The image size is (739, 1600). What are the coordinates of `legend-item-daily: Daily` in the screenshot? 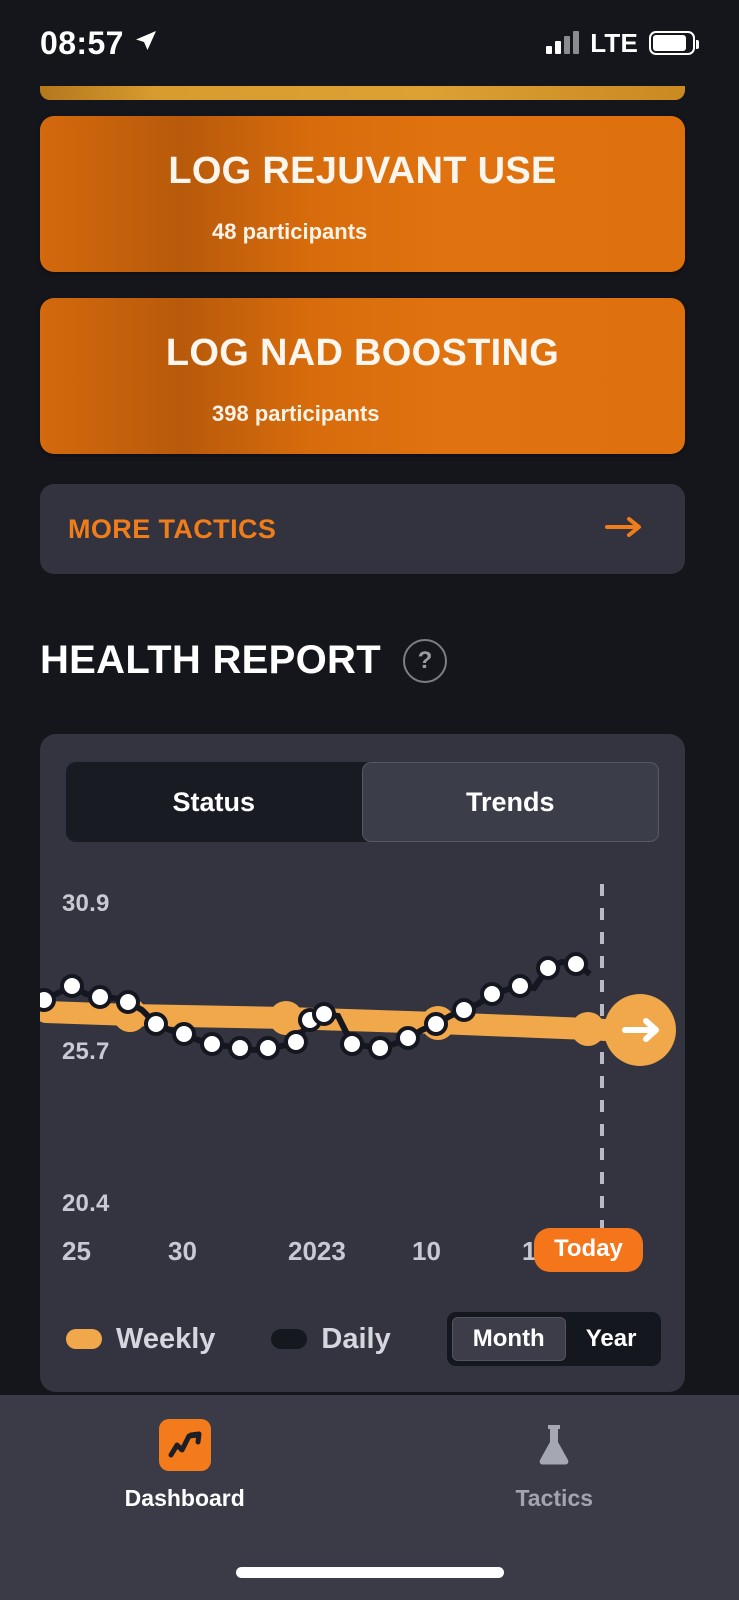 It's located at (331, 1339).